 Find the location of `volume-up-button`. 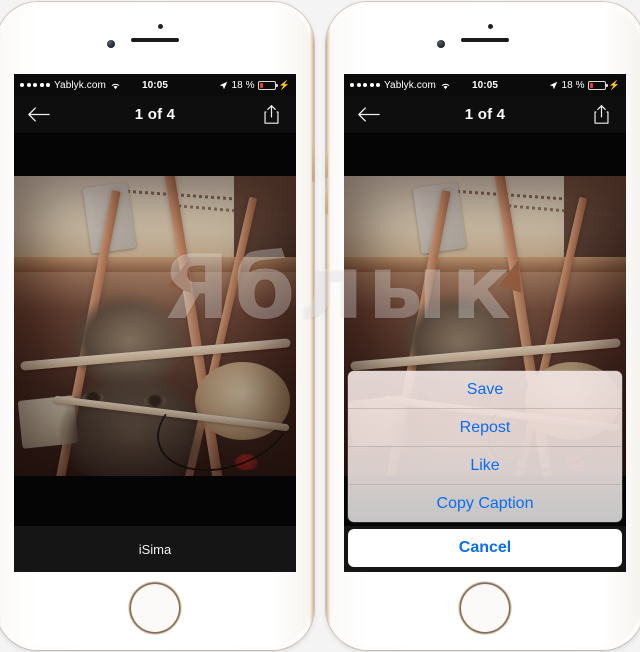

volume-up-button is located at coordinates (326, 165).